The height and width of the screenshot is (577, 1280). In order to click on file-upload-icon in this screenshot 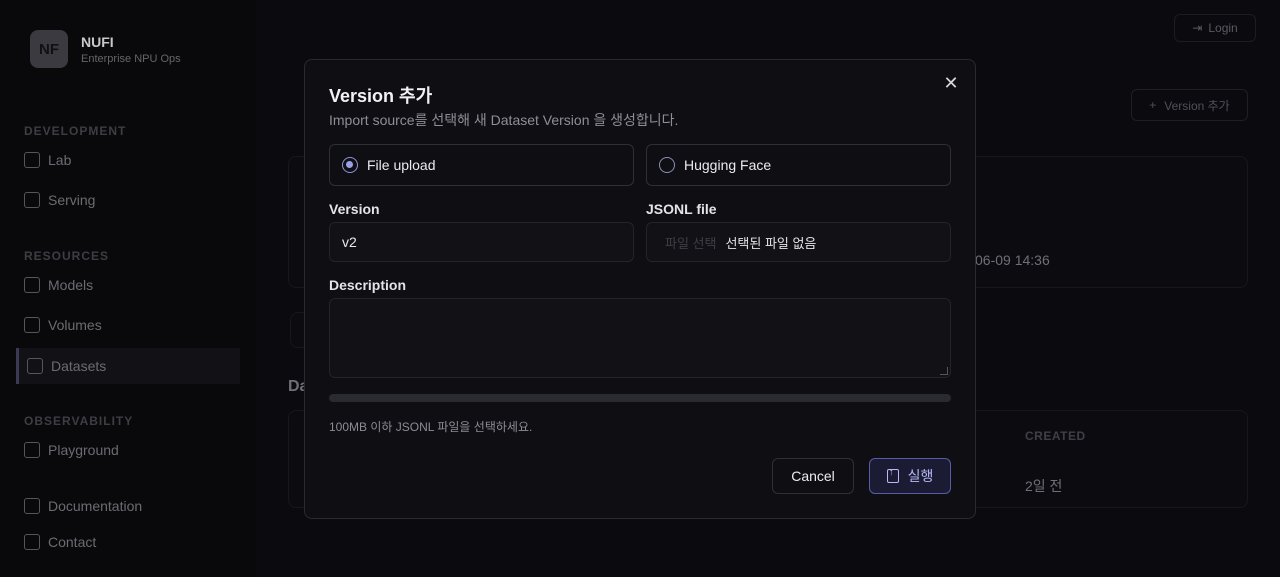, I will do `click(892, 475)`.